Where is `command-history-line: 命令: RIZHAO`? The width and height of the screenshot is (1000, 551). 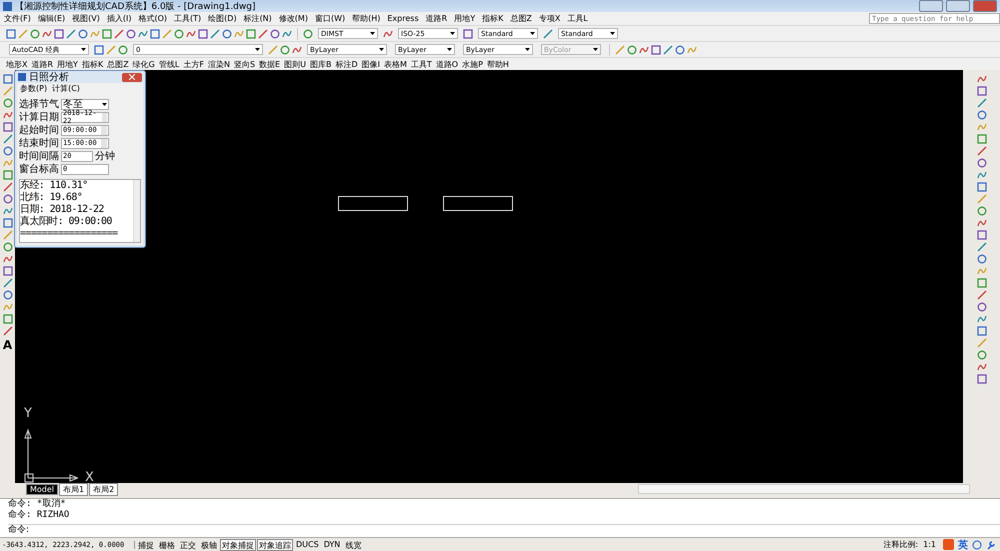
command-history-line: 命令: RIZHAO is located at coordinates (39, 515).